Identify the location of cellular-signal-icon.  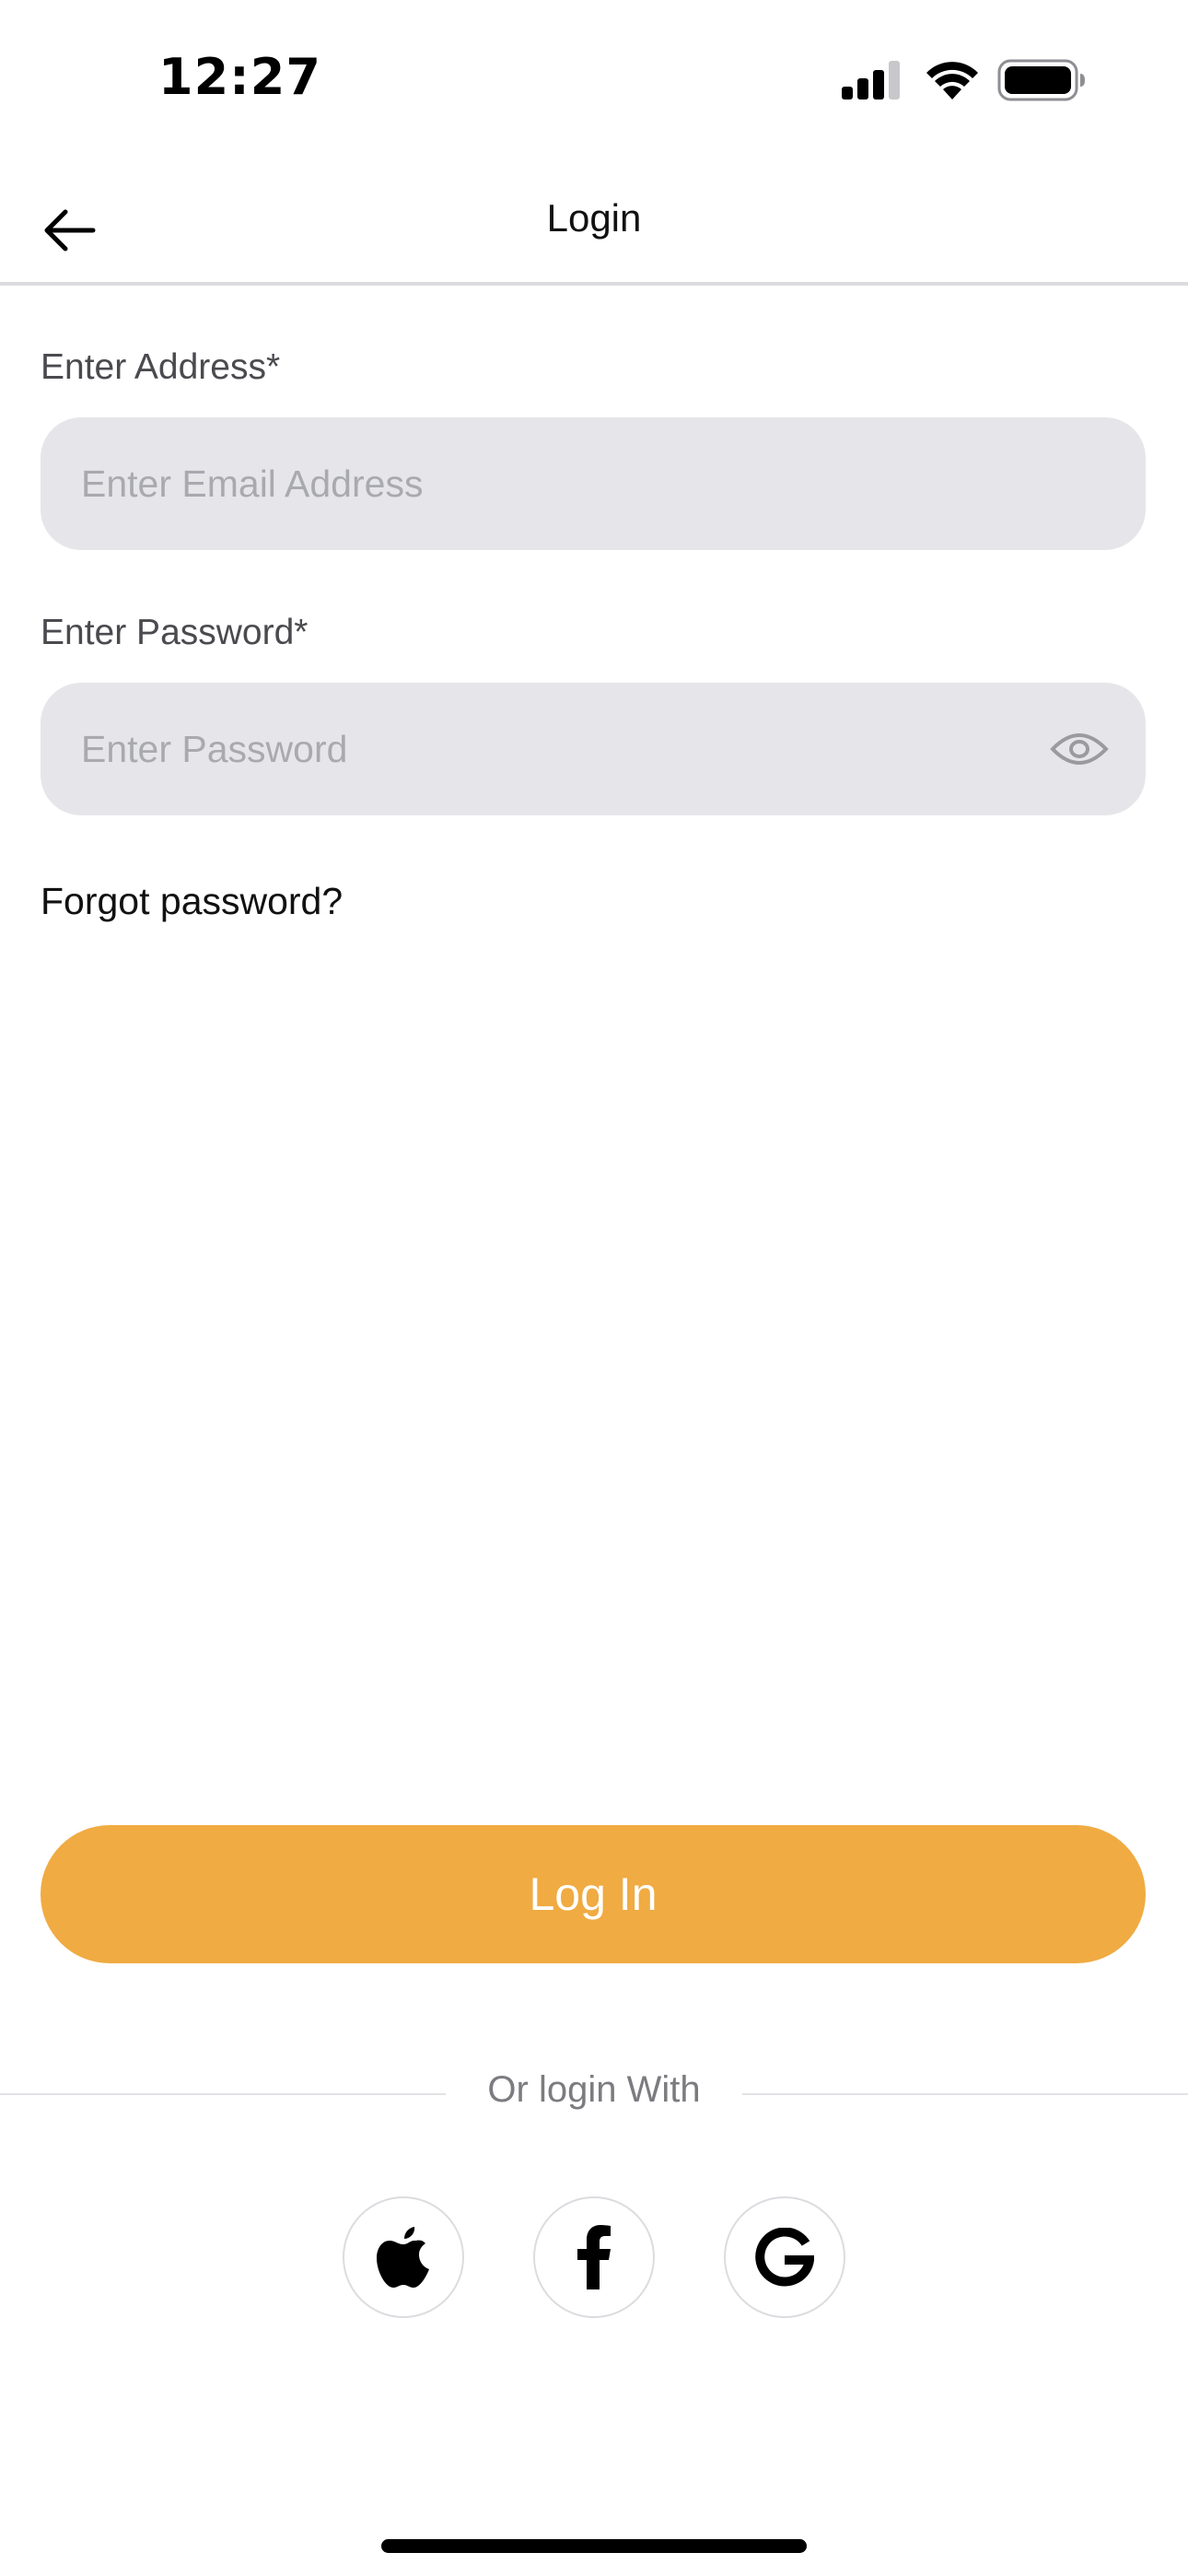
(871, 80).